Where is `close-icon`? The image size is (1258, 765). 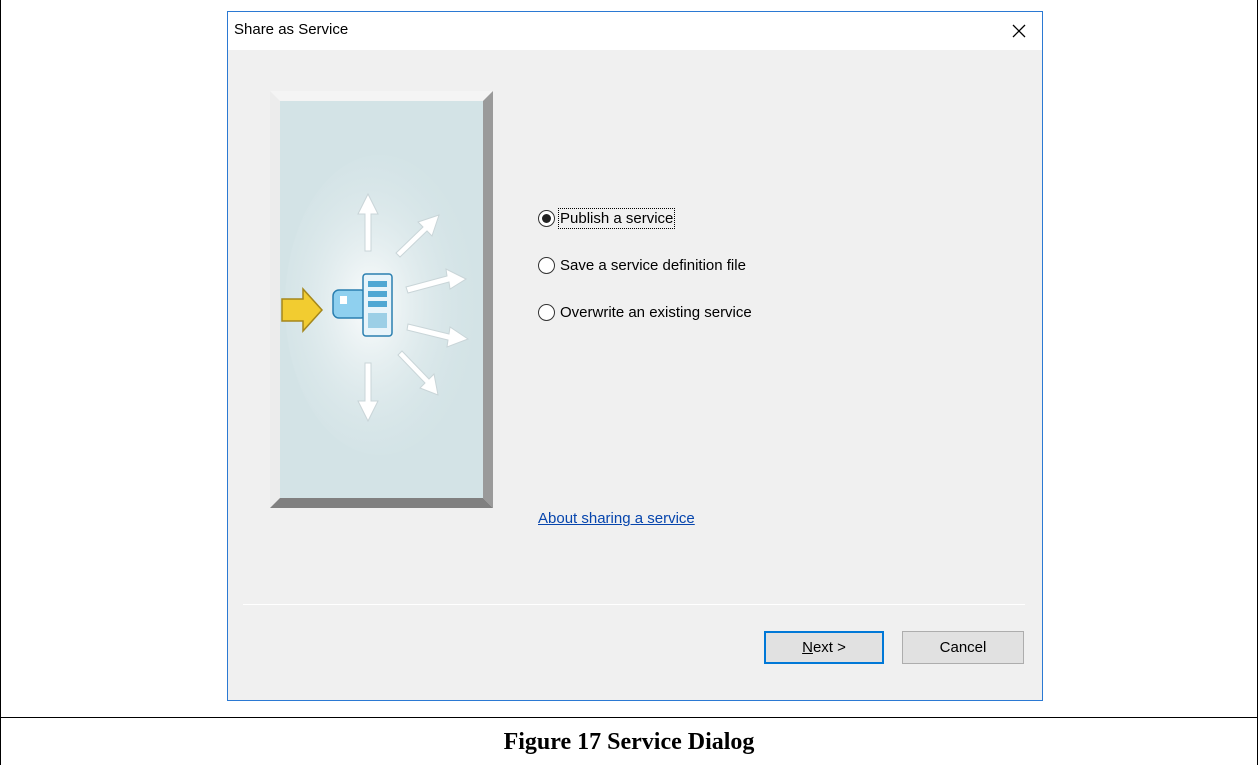 close-icon is located at coordinates (1019, 31).